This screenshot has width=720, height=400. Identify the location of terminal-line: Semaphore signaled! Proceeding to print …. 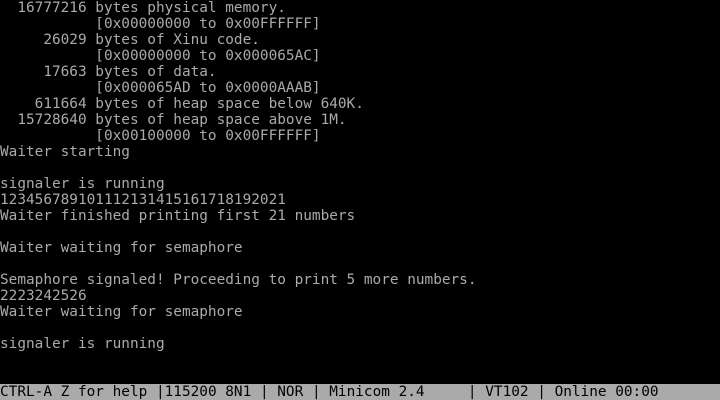
(238, 280).